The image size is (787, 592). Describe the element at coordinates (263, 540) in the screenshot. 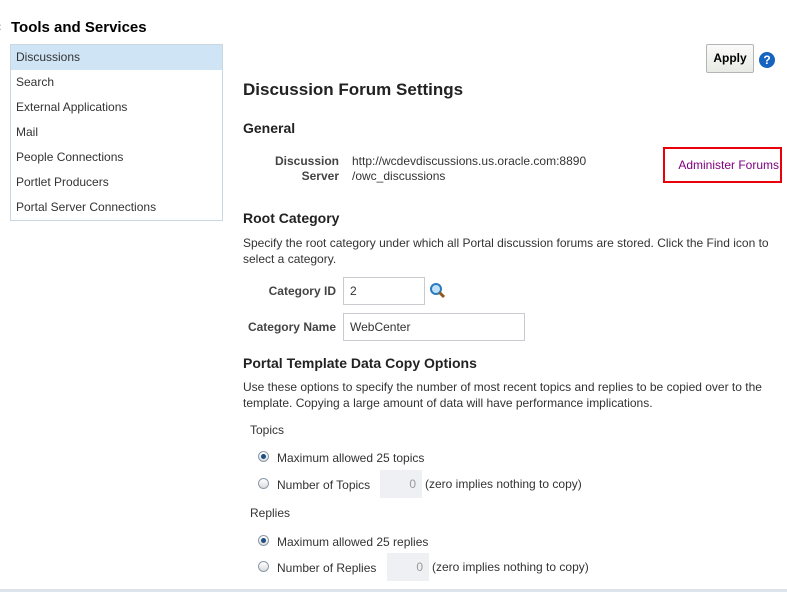

I see `replies-max-radio` at that location.